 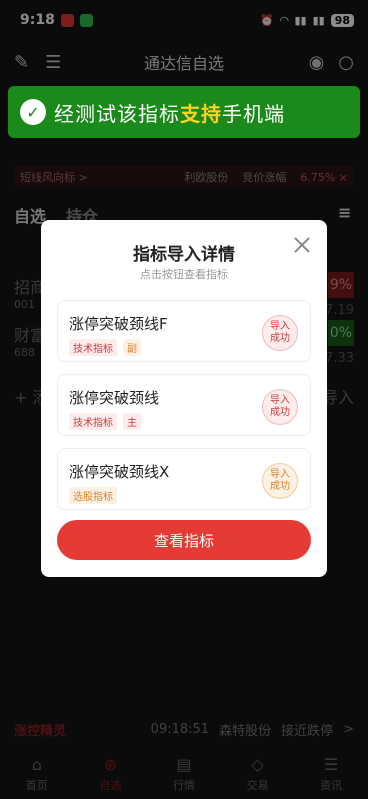 What do you see at coordinates (184, 331) in the screenshot?
I see `indicator-card: 涨停突破颈线F 技术指标 副 导入 成功` at bounding box center [184, 331].